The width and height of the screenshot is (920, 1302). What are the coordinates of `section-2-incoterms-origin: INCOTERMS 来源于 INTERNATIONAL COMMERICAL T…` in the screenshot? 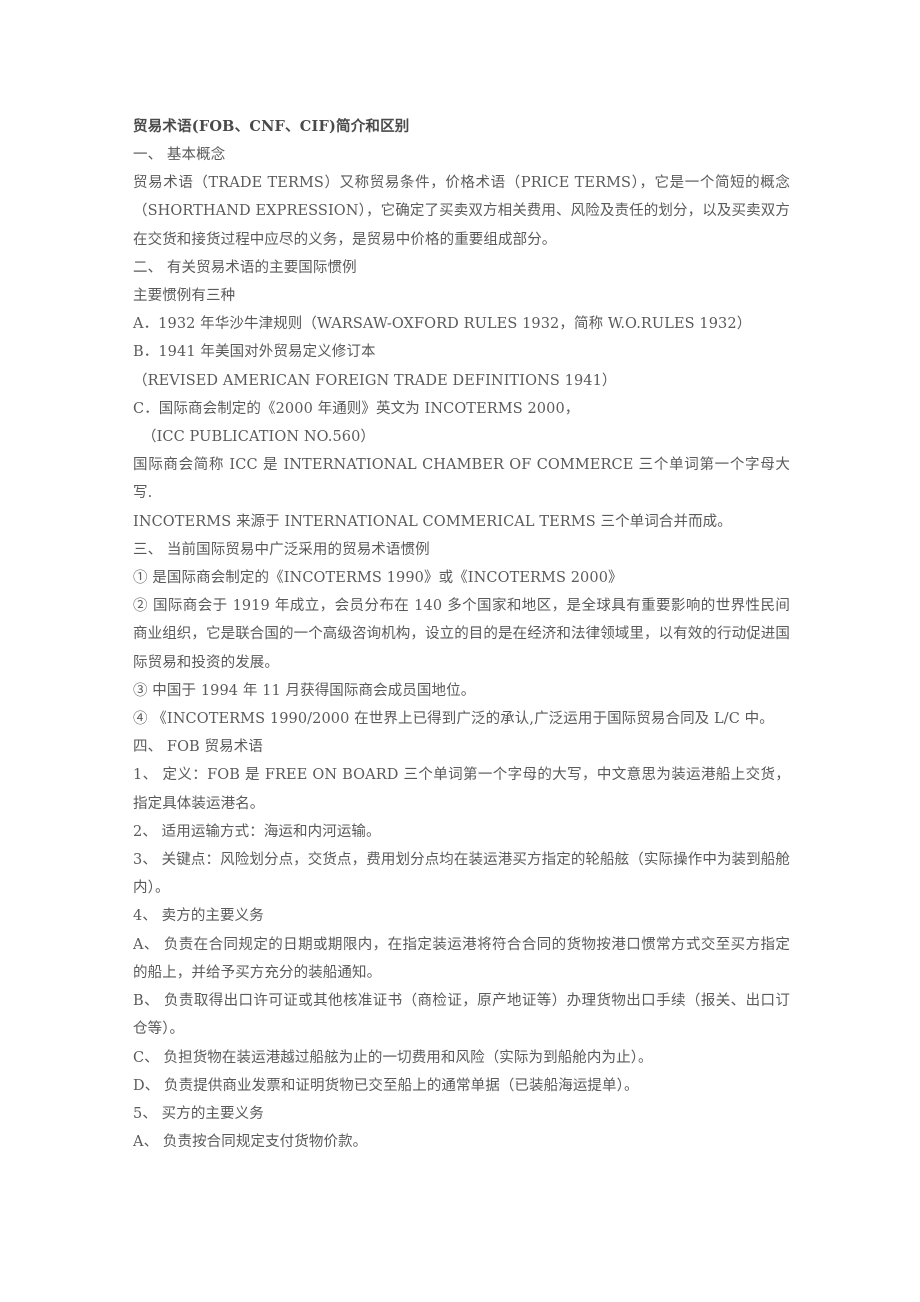 It's located at (432, 521).